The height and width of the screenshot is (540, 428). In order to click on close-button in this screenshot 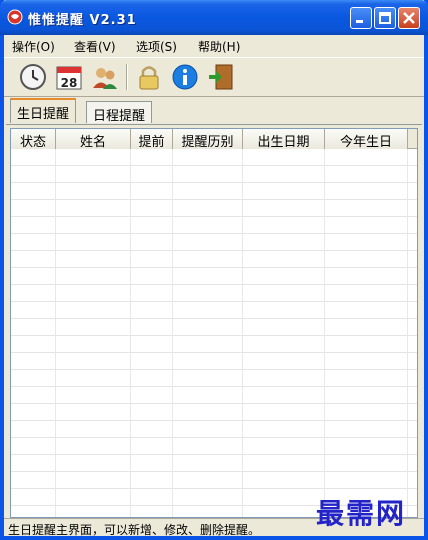, I will do `click(409, 18)`.